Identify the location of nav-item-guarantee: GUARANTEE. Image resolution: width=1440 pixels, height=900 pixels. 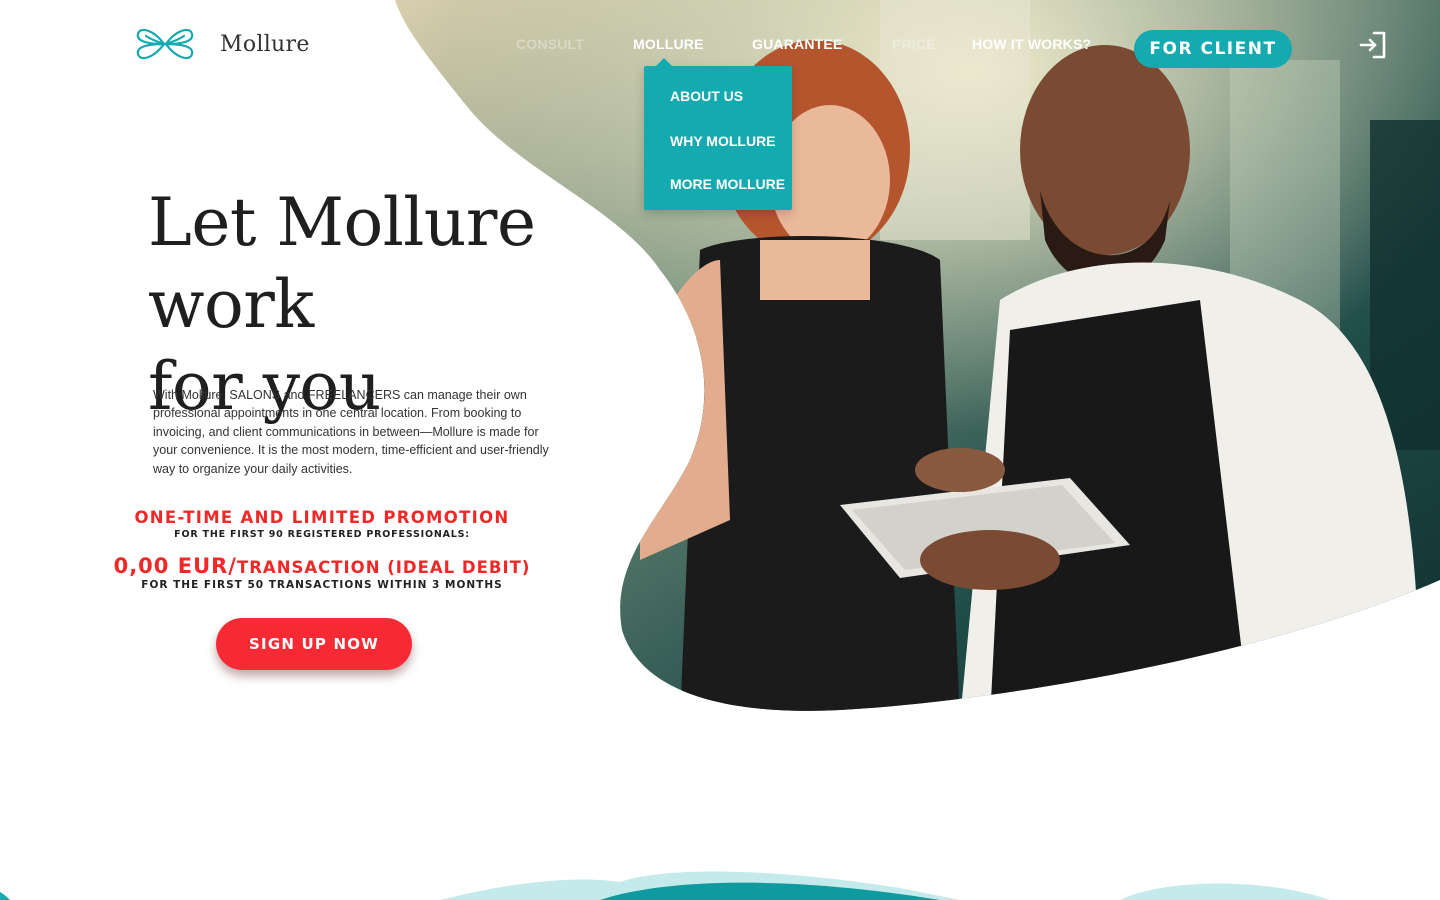
(797, 44).